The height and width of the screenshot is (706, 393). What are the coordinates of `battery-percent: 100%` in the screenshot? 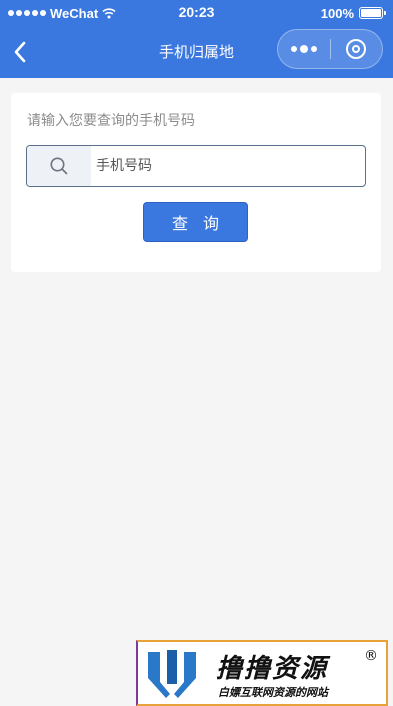 It's located at (337, 13).